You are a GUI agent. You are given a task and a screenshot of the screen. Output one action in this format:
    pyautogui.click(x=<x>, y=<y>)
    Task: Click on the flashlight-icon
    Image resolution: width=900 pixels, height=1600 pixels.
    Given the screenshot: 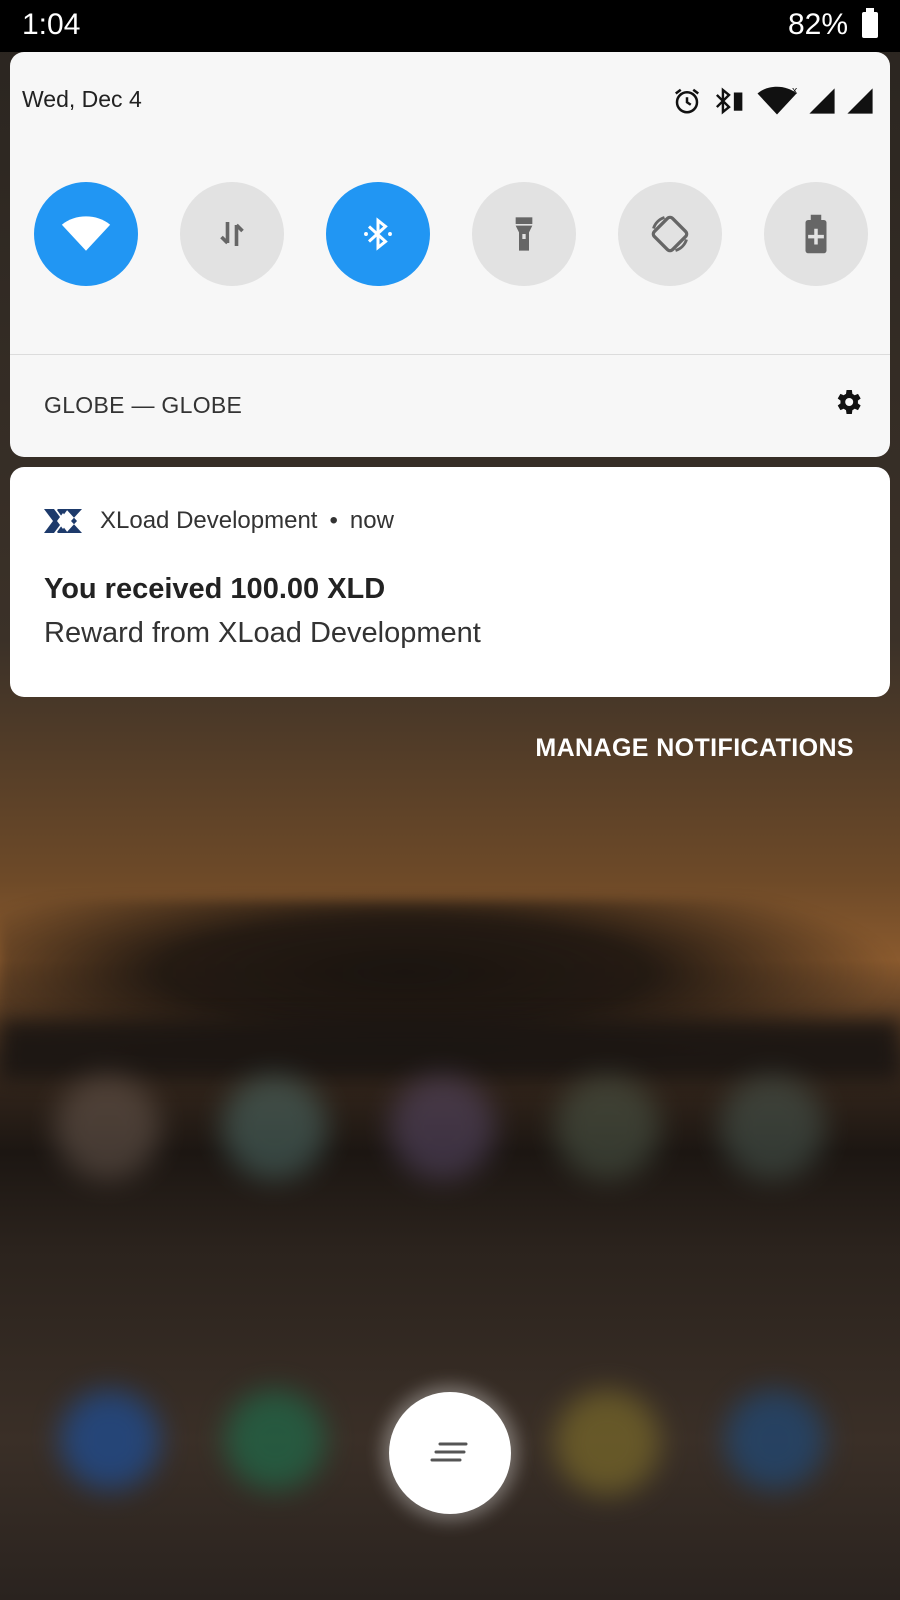 What is the action you would take?
    pyautogui.click(x=524, y=234)
    